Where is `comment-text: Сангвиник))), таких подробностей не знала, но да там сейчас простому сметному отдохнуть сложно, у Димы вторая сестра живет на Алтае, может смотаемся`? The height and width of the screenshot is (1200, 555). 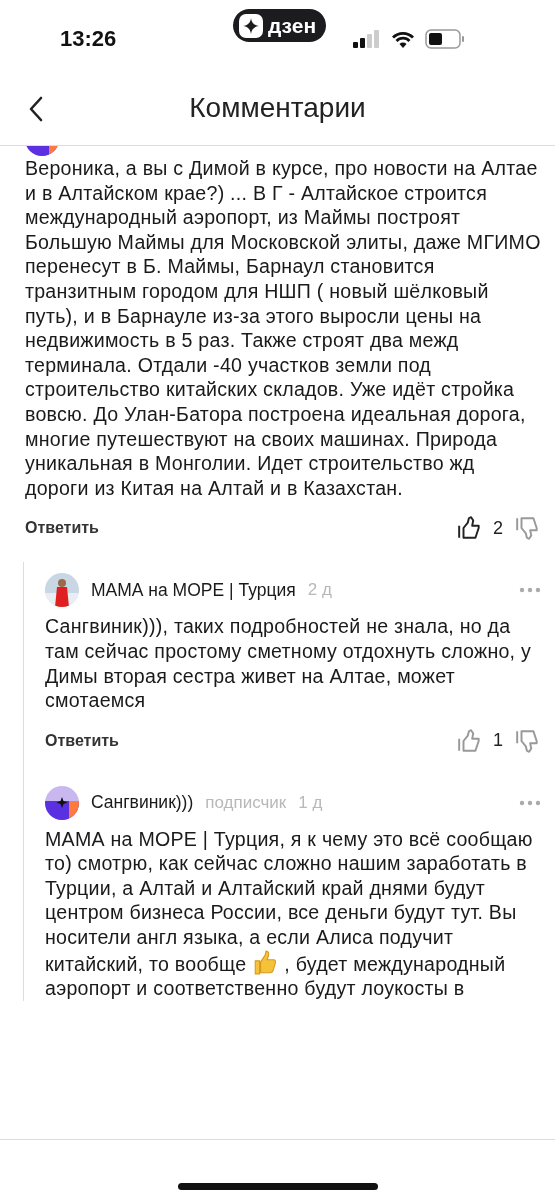
comment-text: Сангвиник))), таких подробностей не знала, но да там сейчас простому сметному отдохнуть сложно, у Димы вторая сестра живет на Алтае, может смотаемся is located at coordinates (289, 663).